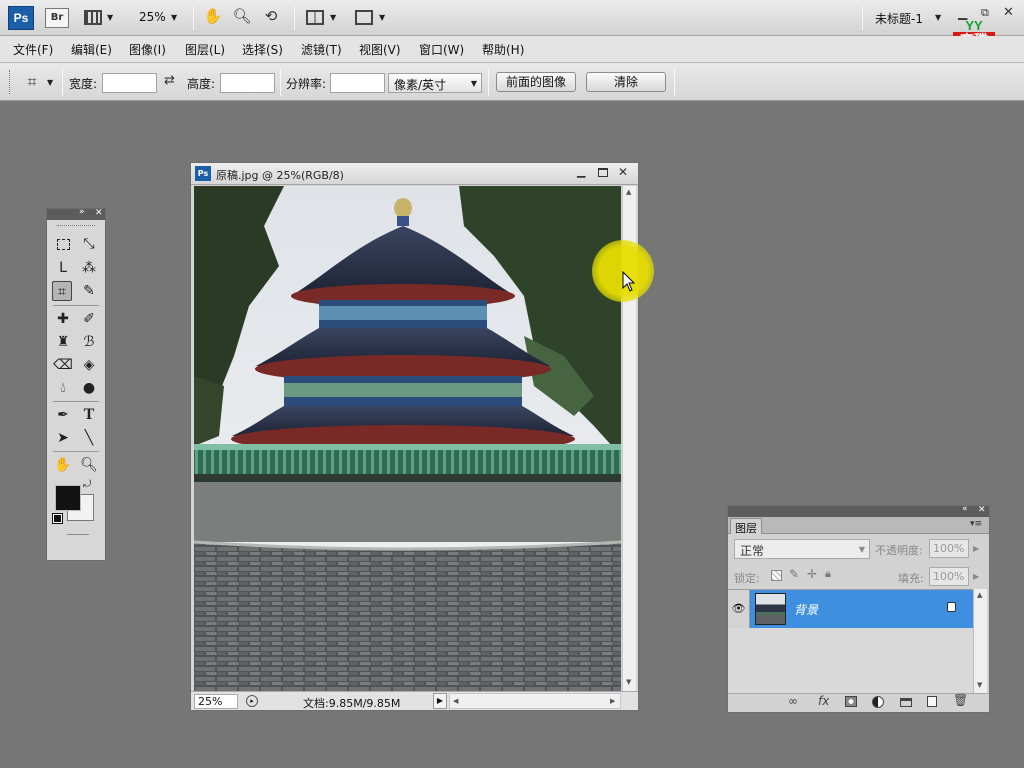 Image resolution: width=1024 pixels, height=768 pixels. I want to click on brush-tool-icon: ✐, so click(89, 319).